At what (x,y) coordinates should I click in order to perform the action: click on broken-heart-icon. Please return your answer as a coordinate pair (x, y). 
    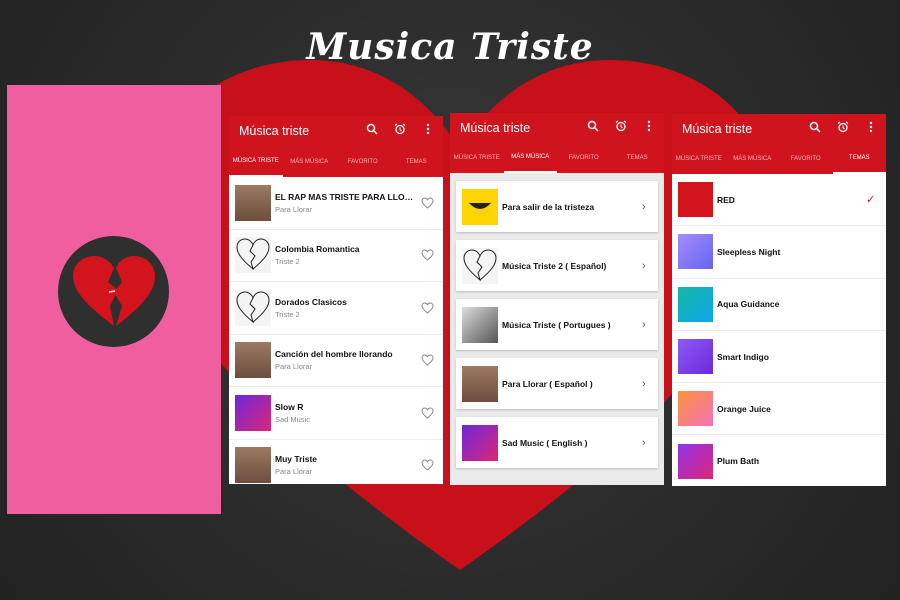
    Looking at the image, I should click on (113, 290).